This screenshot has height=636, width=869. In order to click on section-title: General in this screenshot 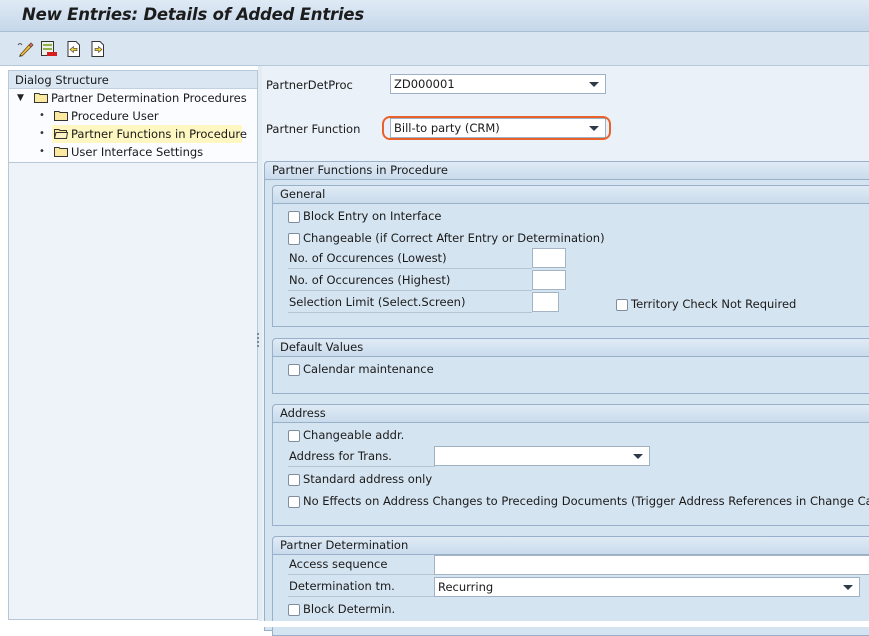, I will do `click(571, 195)`.